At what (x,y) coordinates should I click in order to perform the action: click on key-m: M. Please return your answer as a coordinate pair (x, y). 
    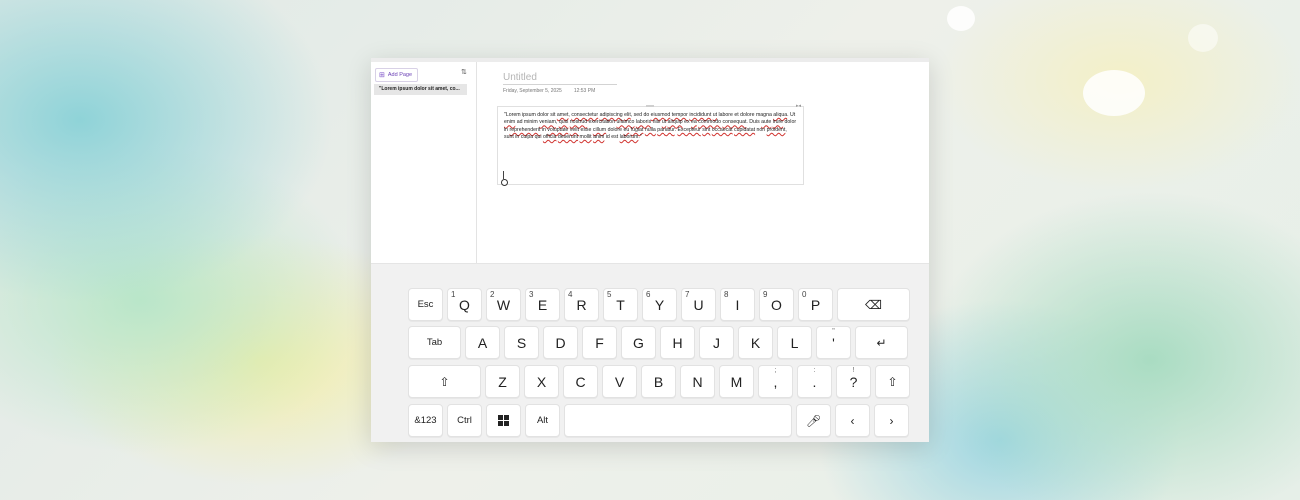
    Looking at the image, I should click on (736, 381).